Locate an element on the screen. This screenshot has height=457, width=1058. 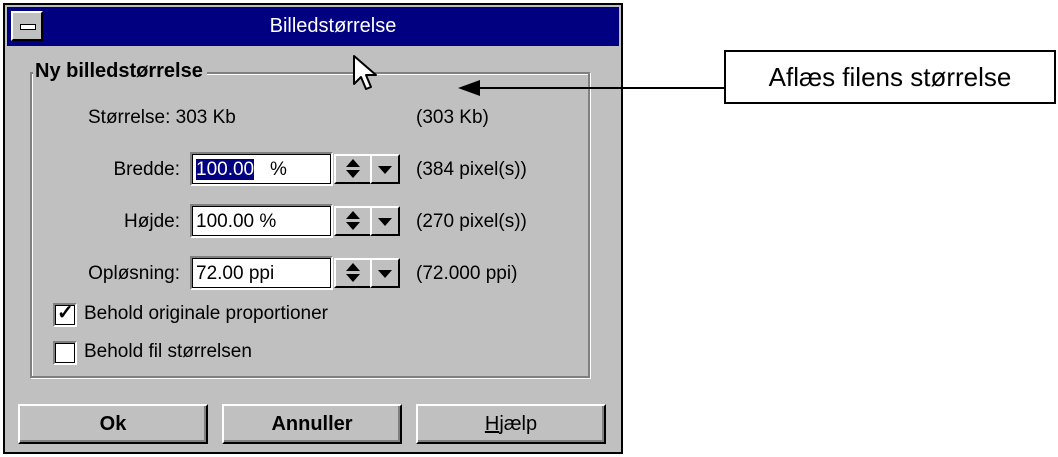
height-dropdown-chevron-down-icon is located at coordinates (385, 221).